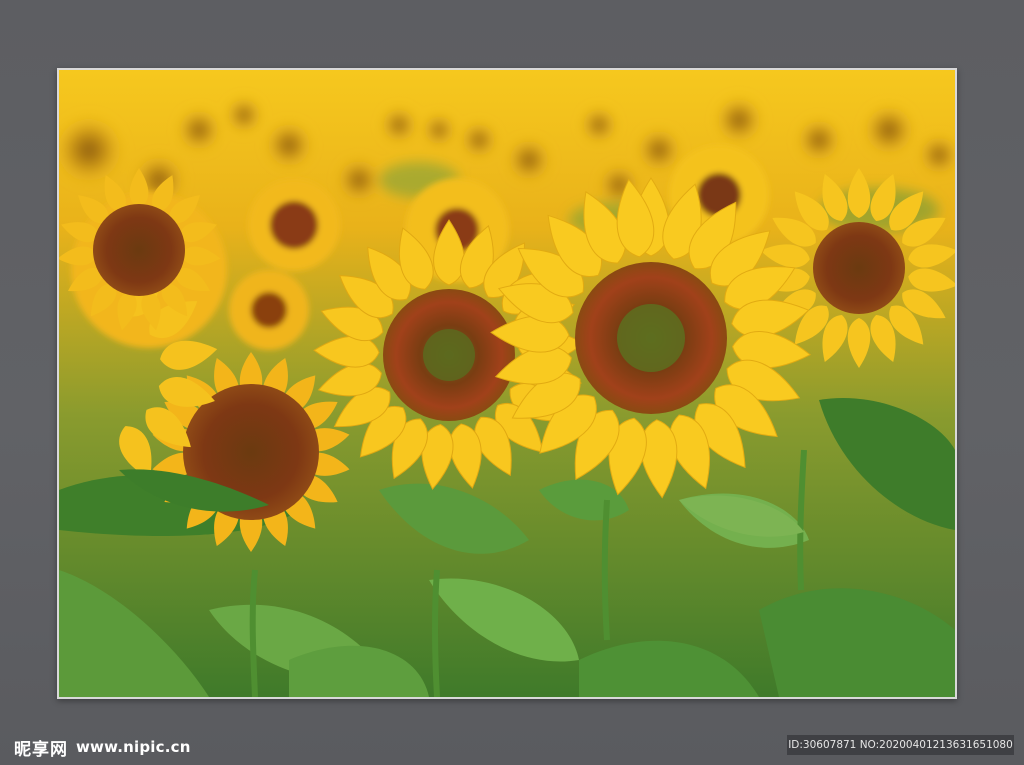 The height and width of the screenshot is (765, 1024). What do you see at coordinates (133, 747) in the screenshot?
I see `watermark-site: www.nipic.cn` at bounding box center [133, 747].